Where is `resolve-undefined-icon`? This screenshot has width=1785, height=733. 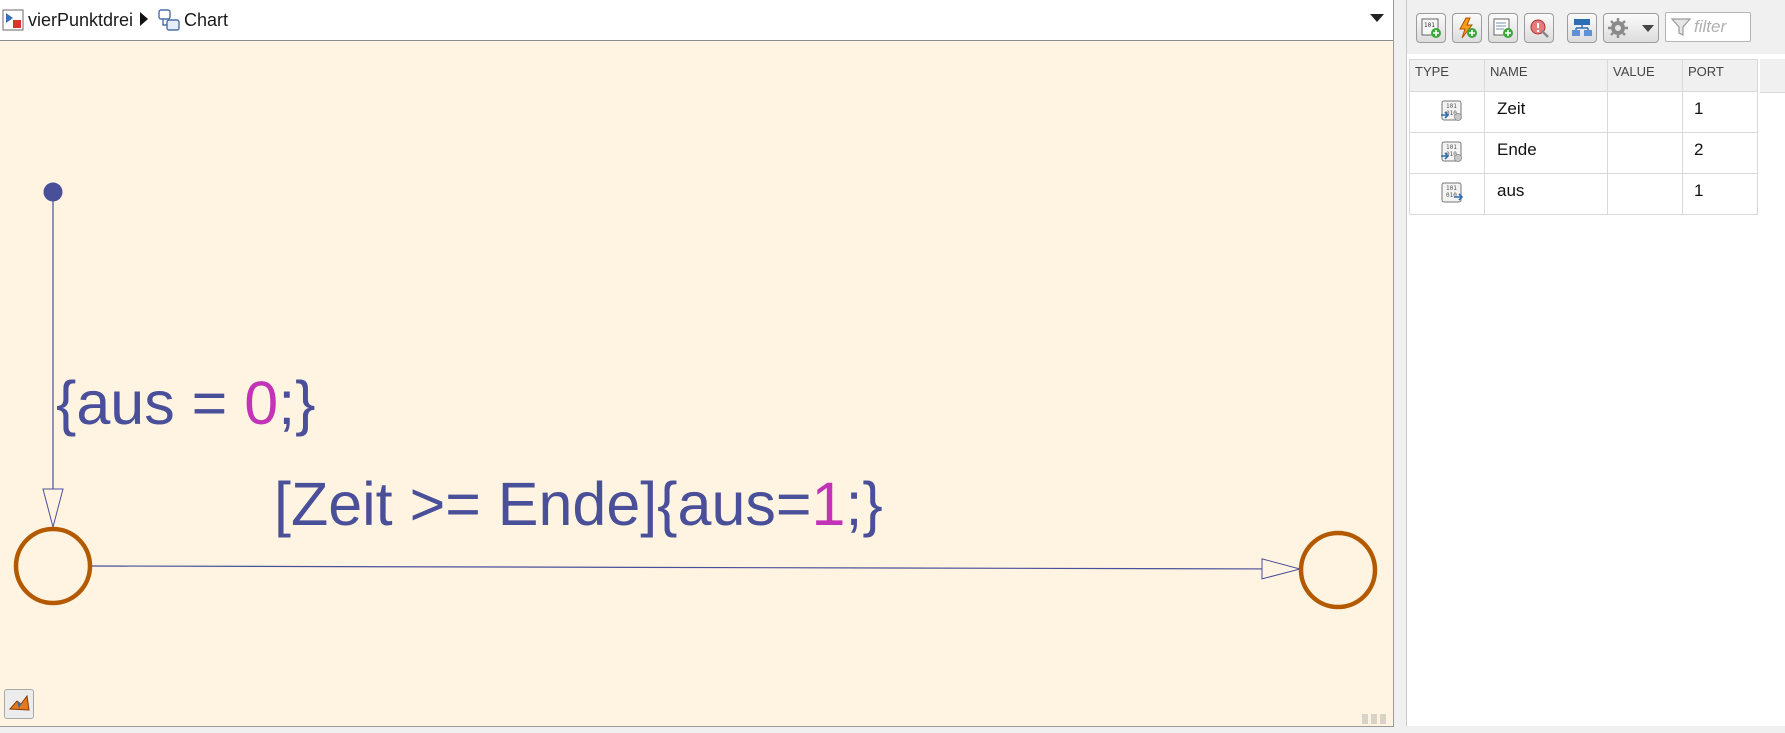
resolve-undefined-icon is located at coordinates (1539, 28).